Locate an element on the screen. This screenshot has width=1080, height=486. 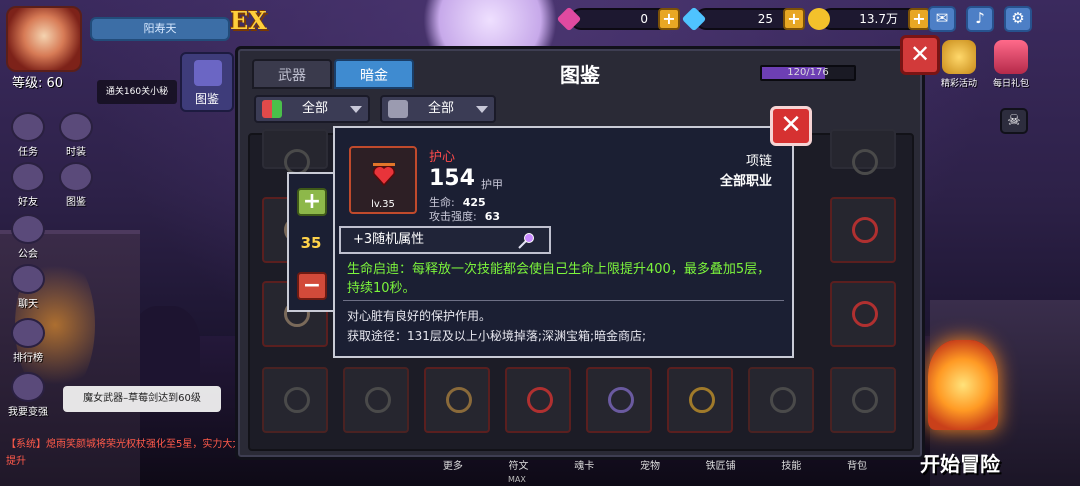
menu-chat: 聊天 is located at coordinates (28, 287).